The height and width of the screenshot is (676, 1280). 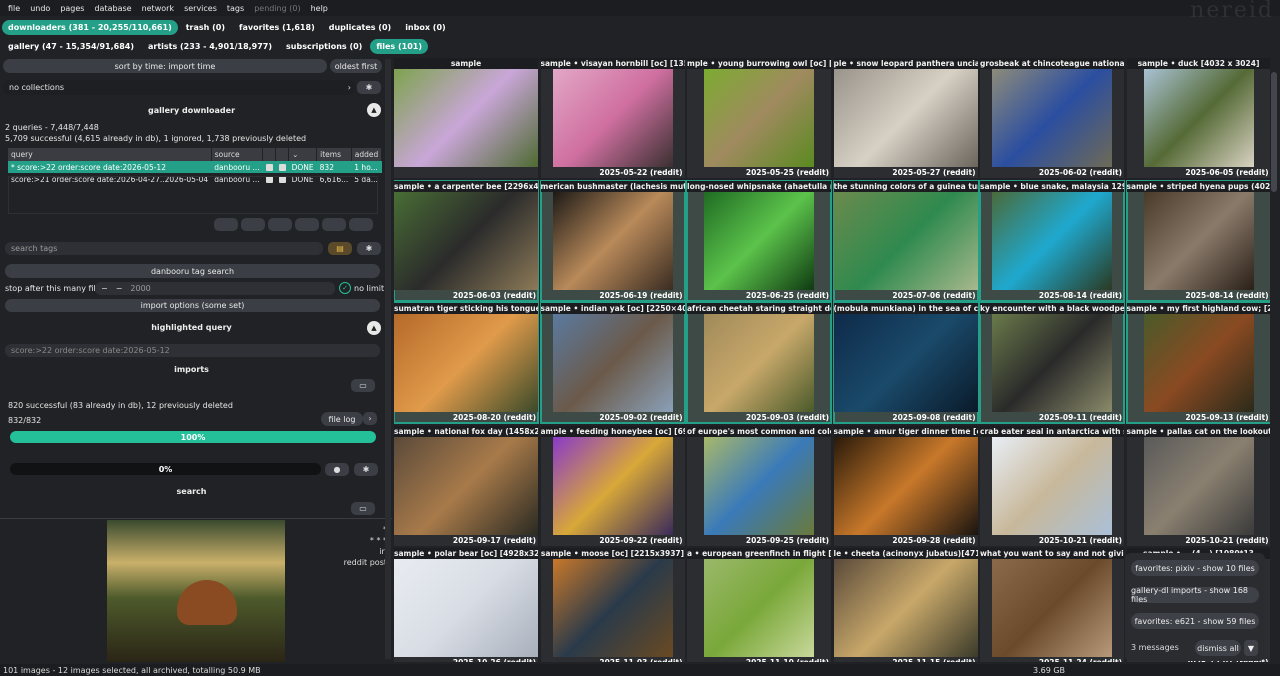 I want to click on thumbnail-tile: sample, so click(x=466, y=118).